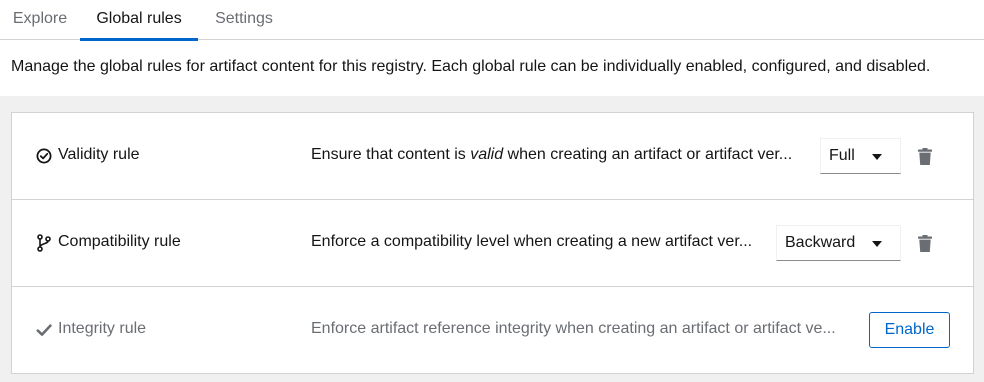 Image resolution: width=984 pixels, height=382 pixels. Describe the element at coordinates (391, 154) in the screenshot. I see `rule-description-text: Ensure that content is` at that location.